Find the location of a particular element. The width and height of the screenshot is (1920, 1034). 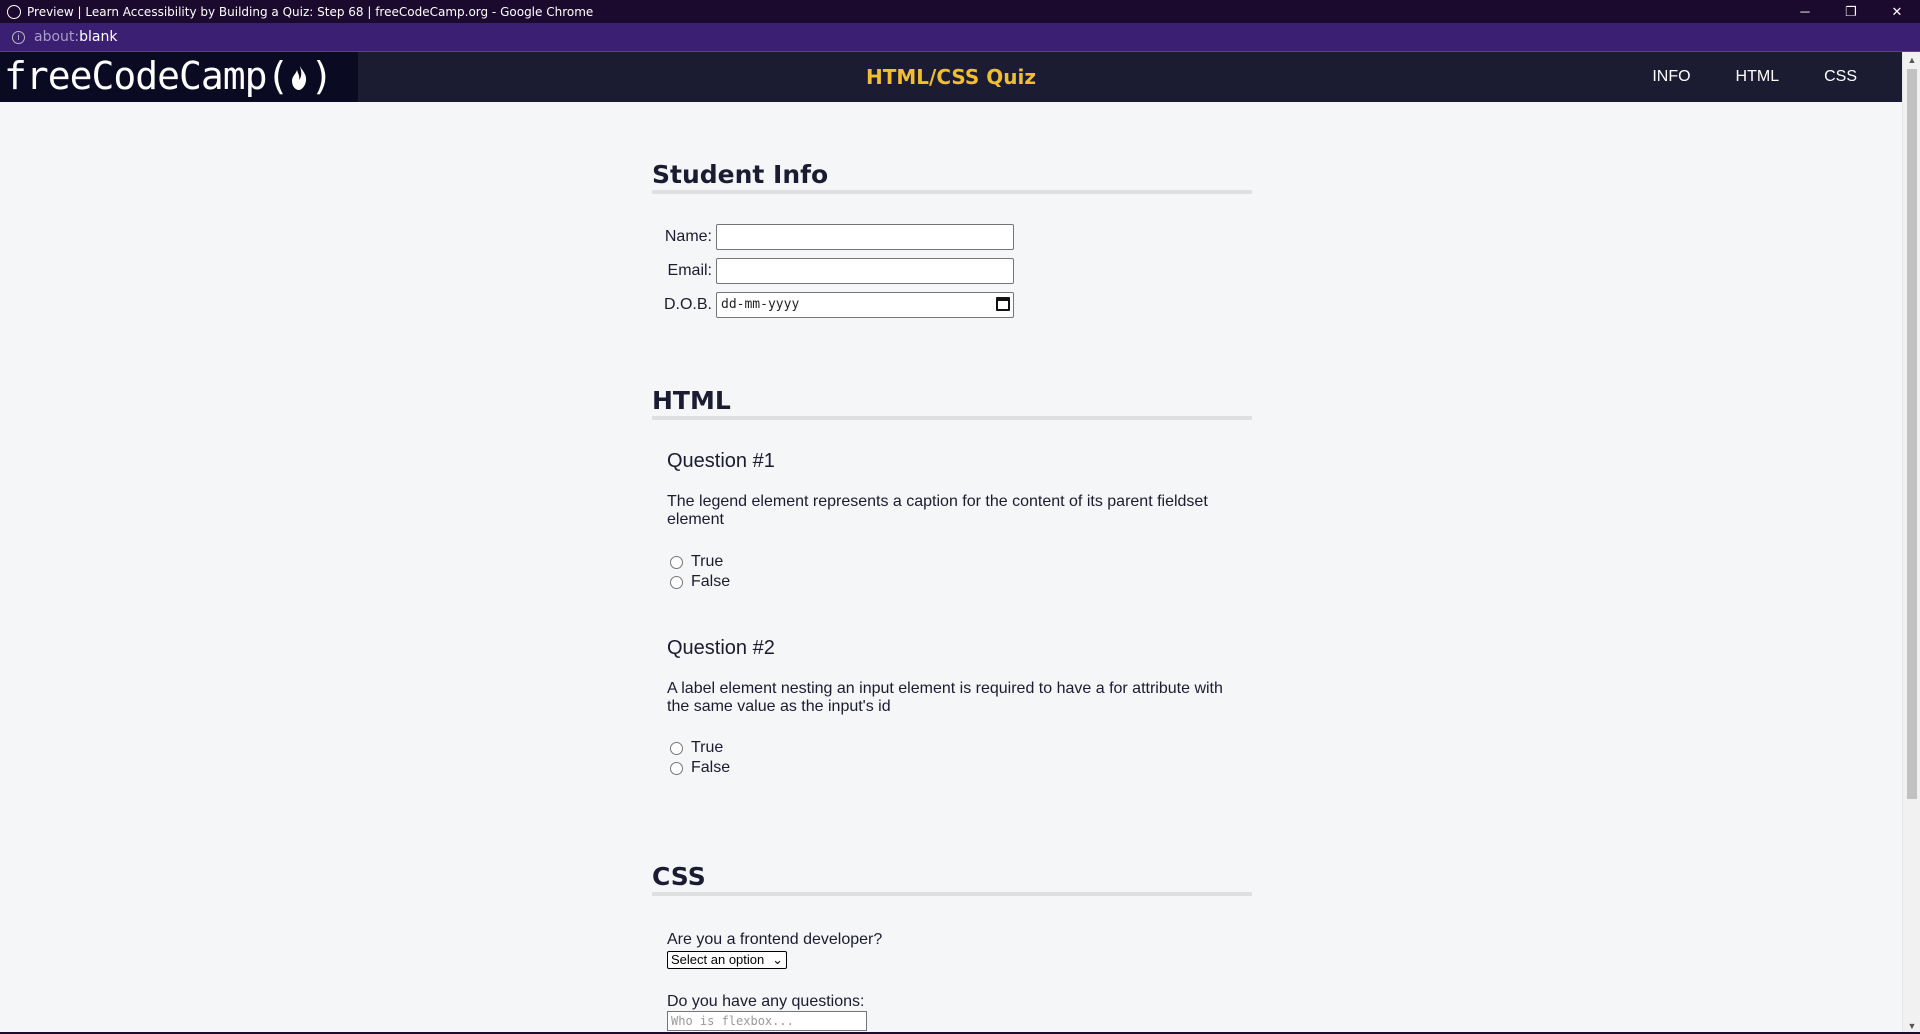

close-button: ✕ is located at coordinates (1897, 11).